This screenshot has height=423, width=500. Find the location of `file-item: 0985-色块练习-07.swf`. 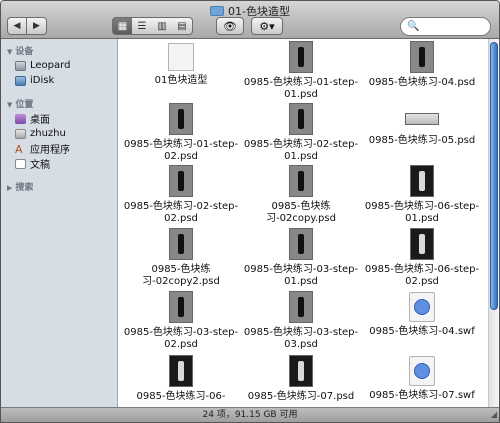

file-item: 0985-色块练习-07.swf is located at coordinates (422, 378).